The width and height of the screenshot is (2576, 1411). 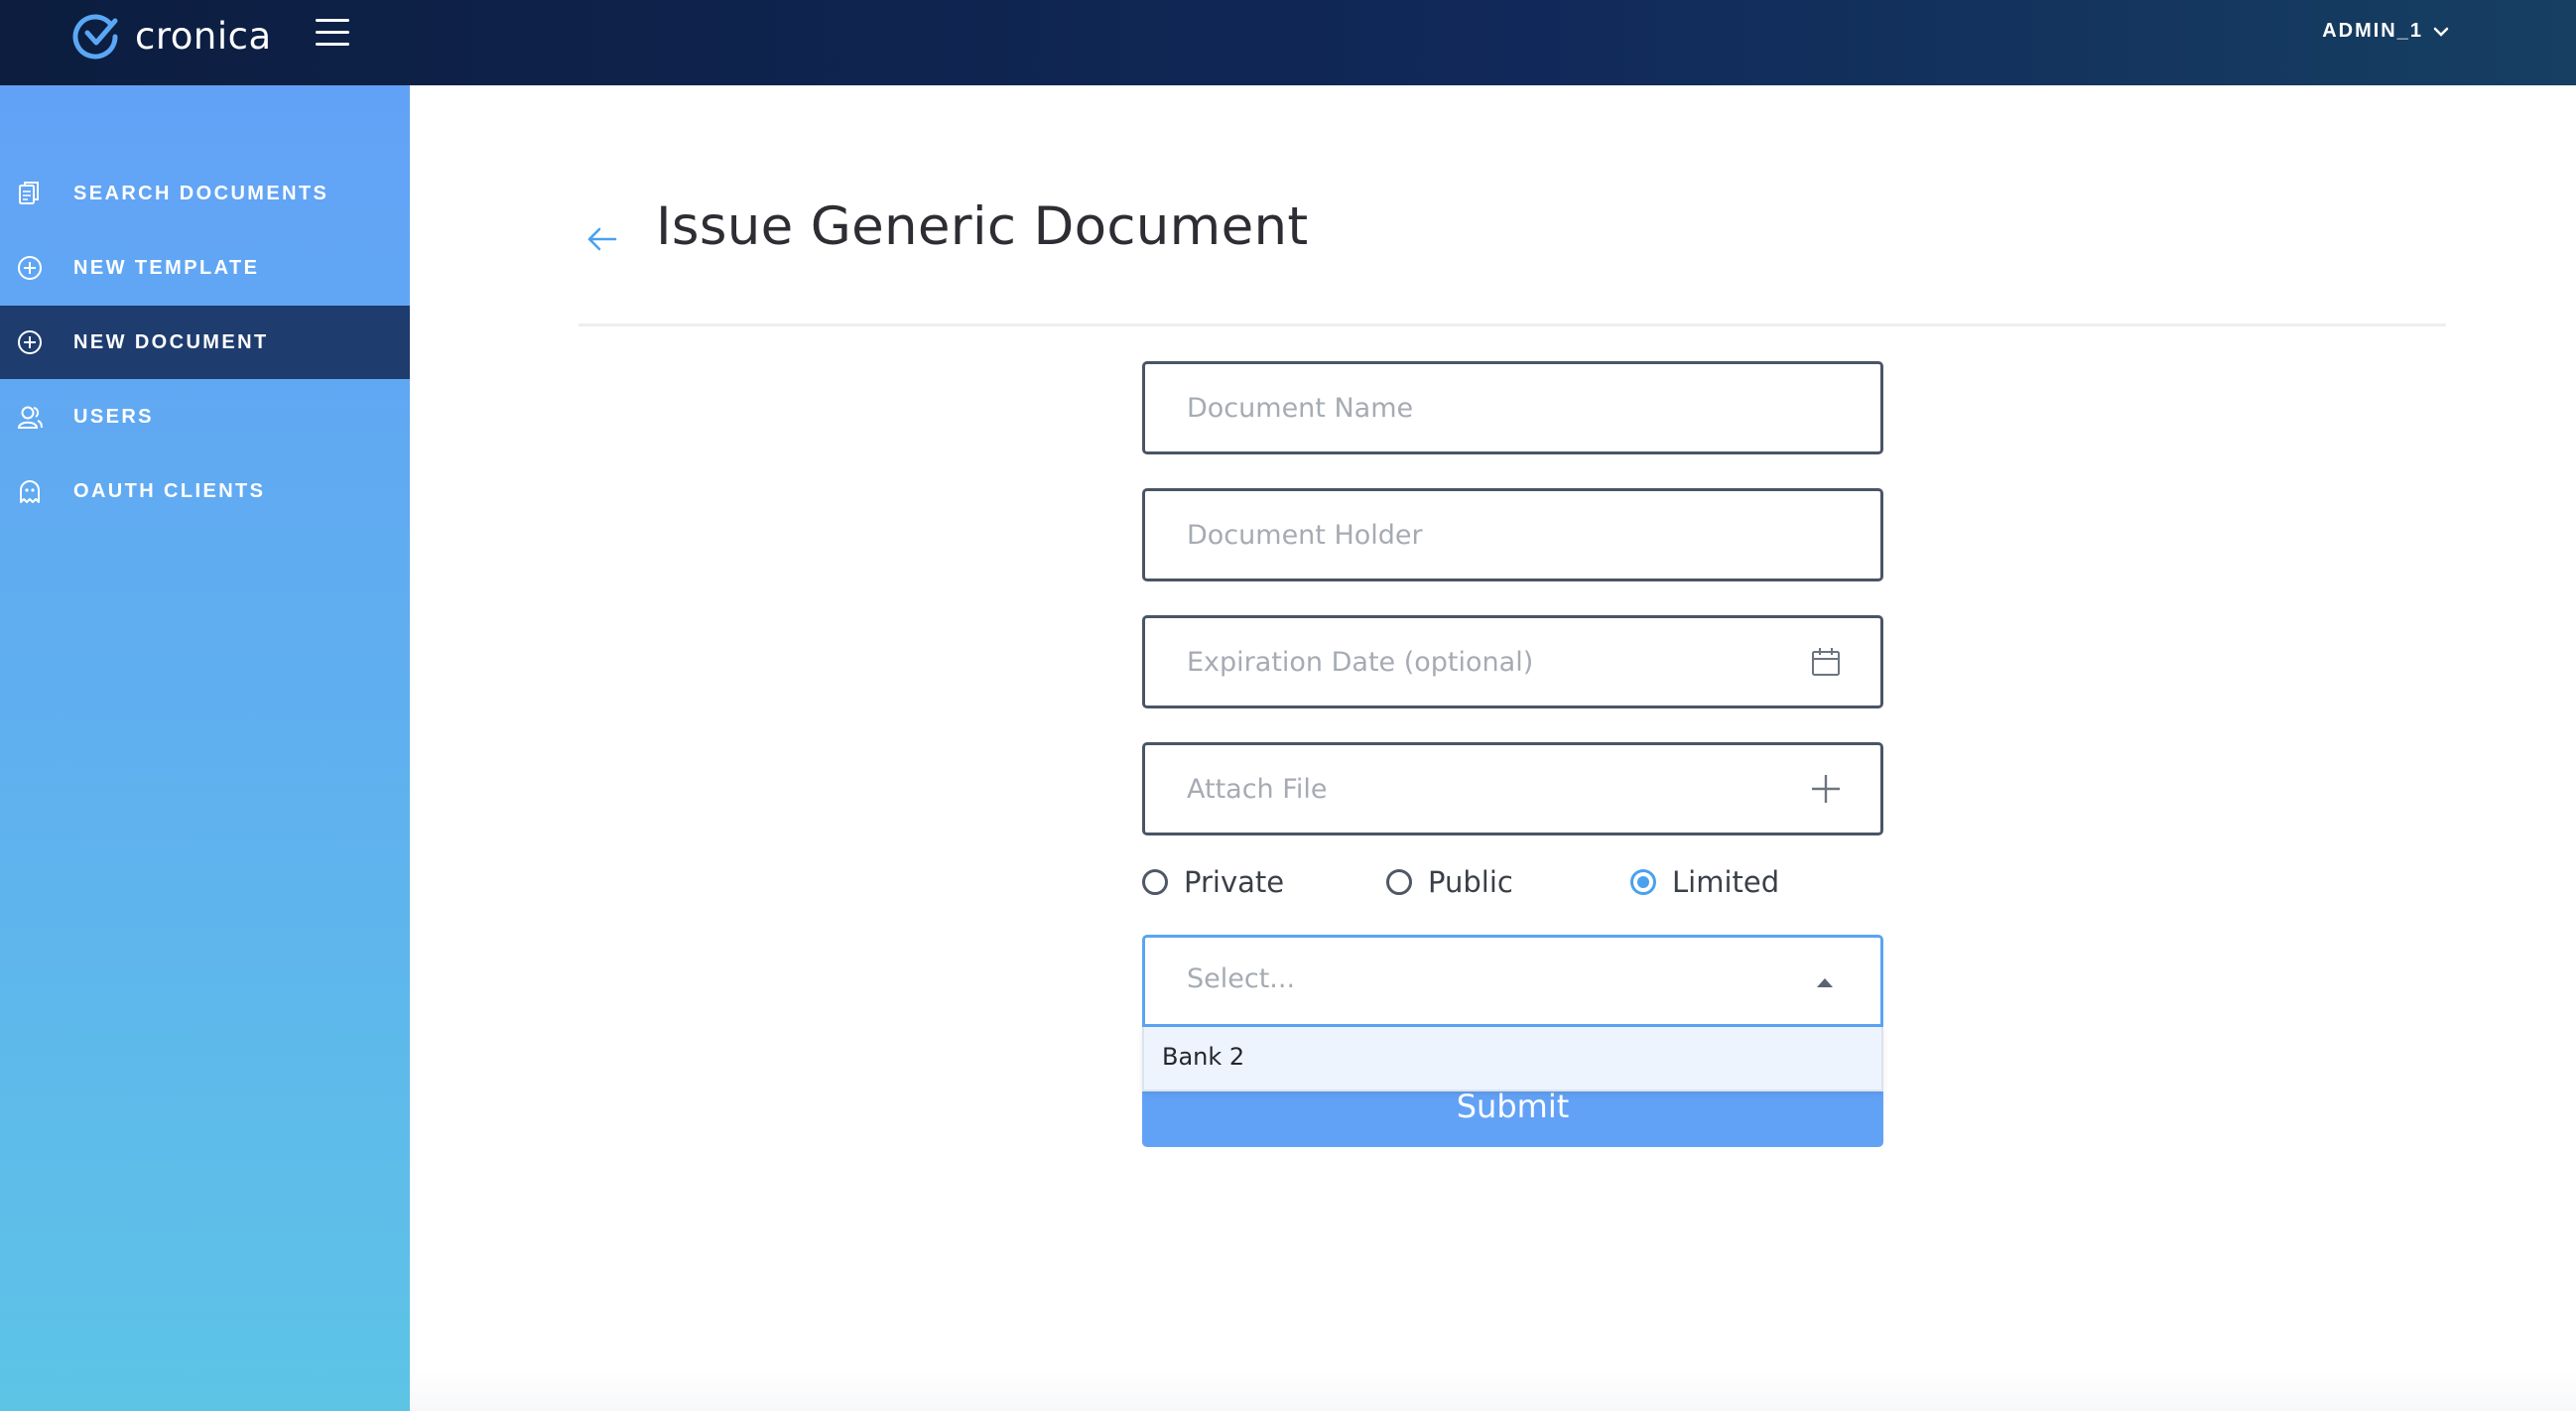 I want to click on user-menu: ADMIN_1, so click(x=2386, y=31).